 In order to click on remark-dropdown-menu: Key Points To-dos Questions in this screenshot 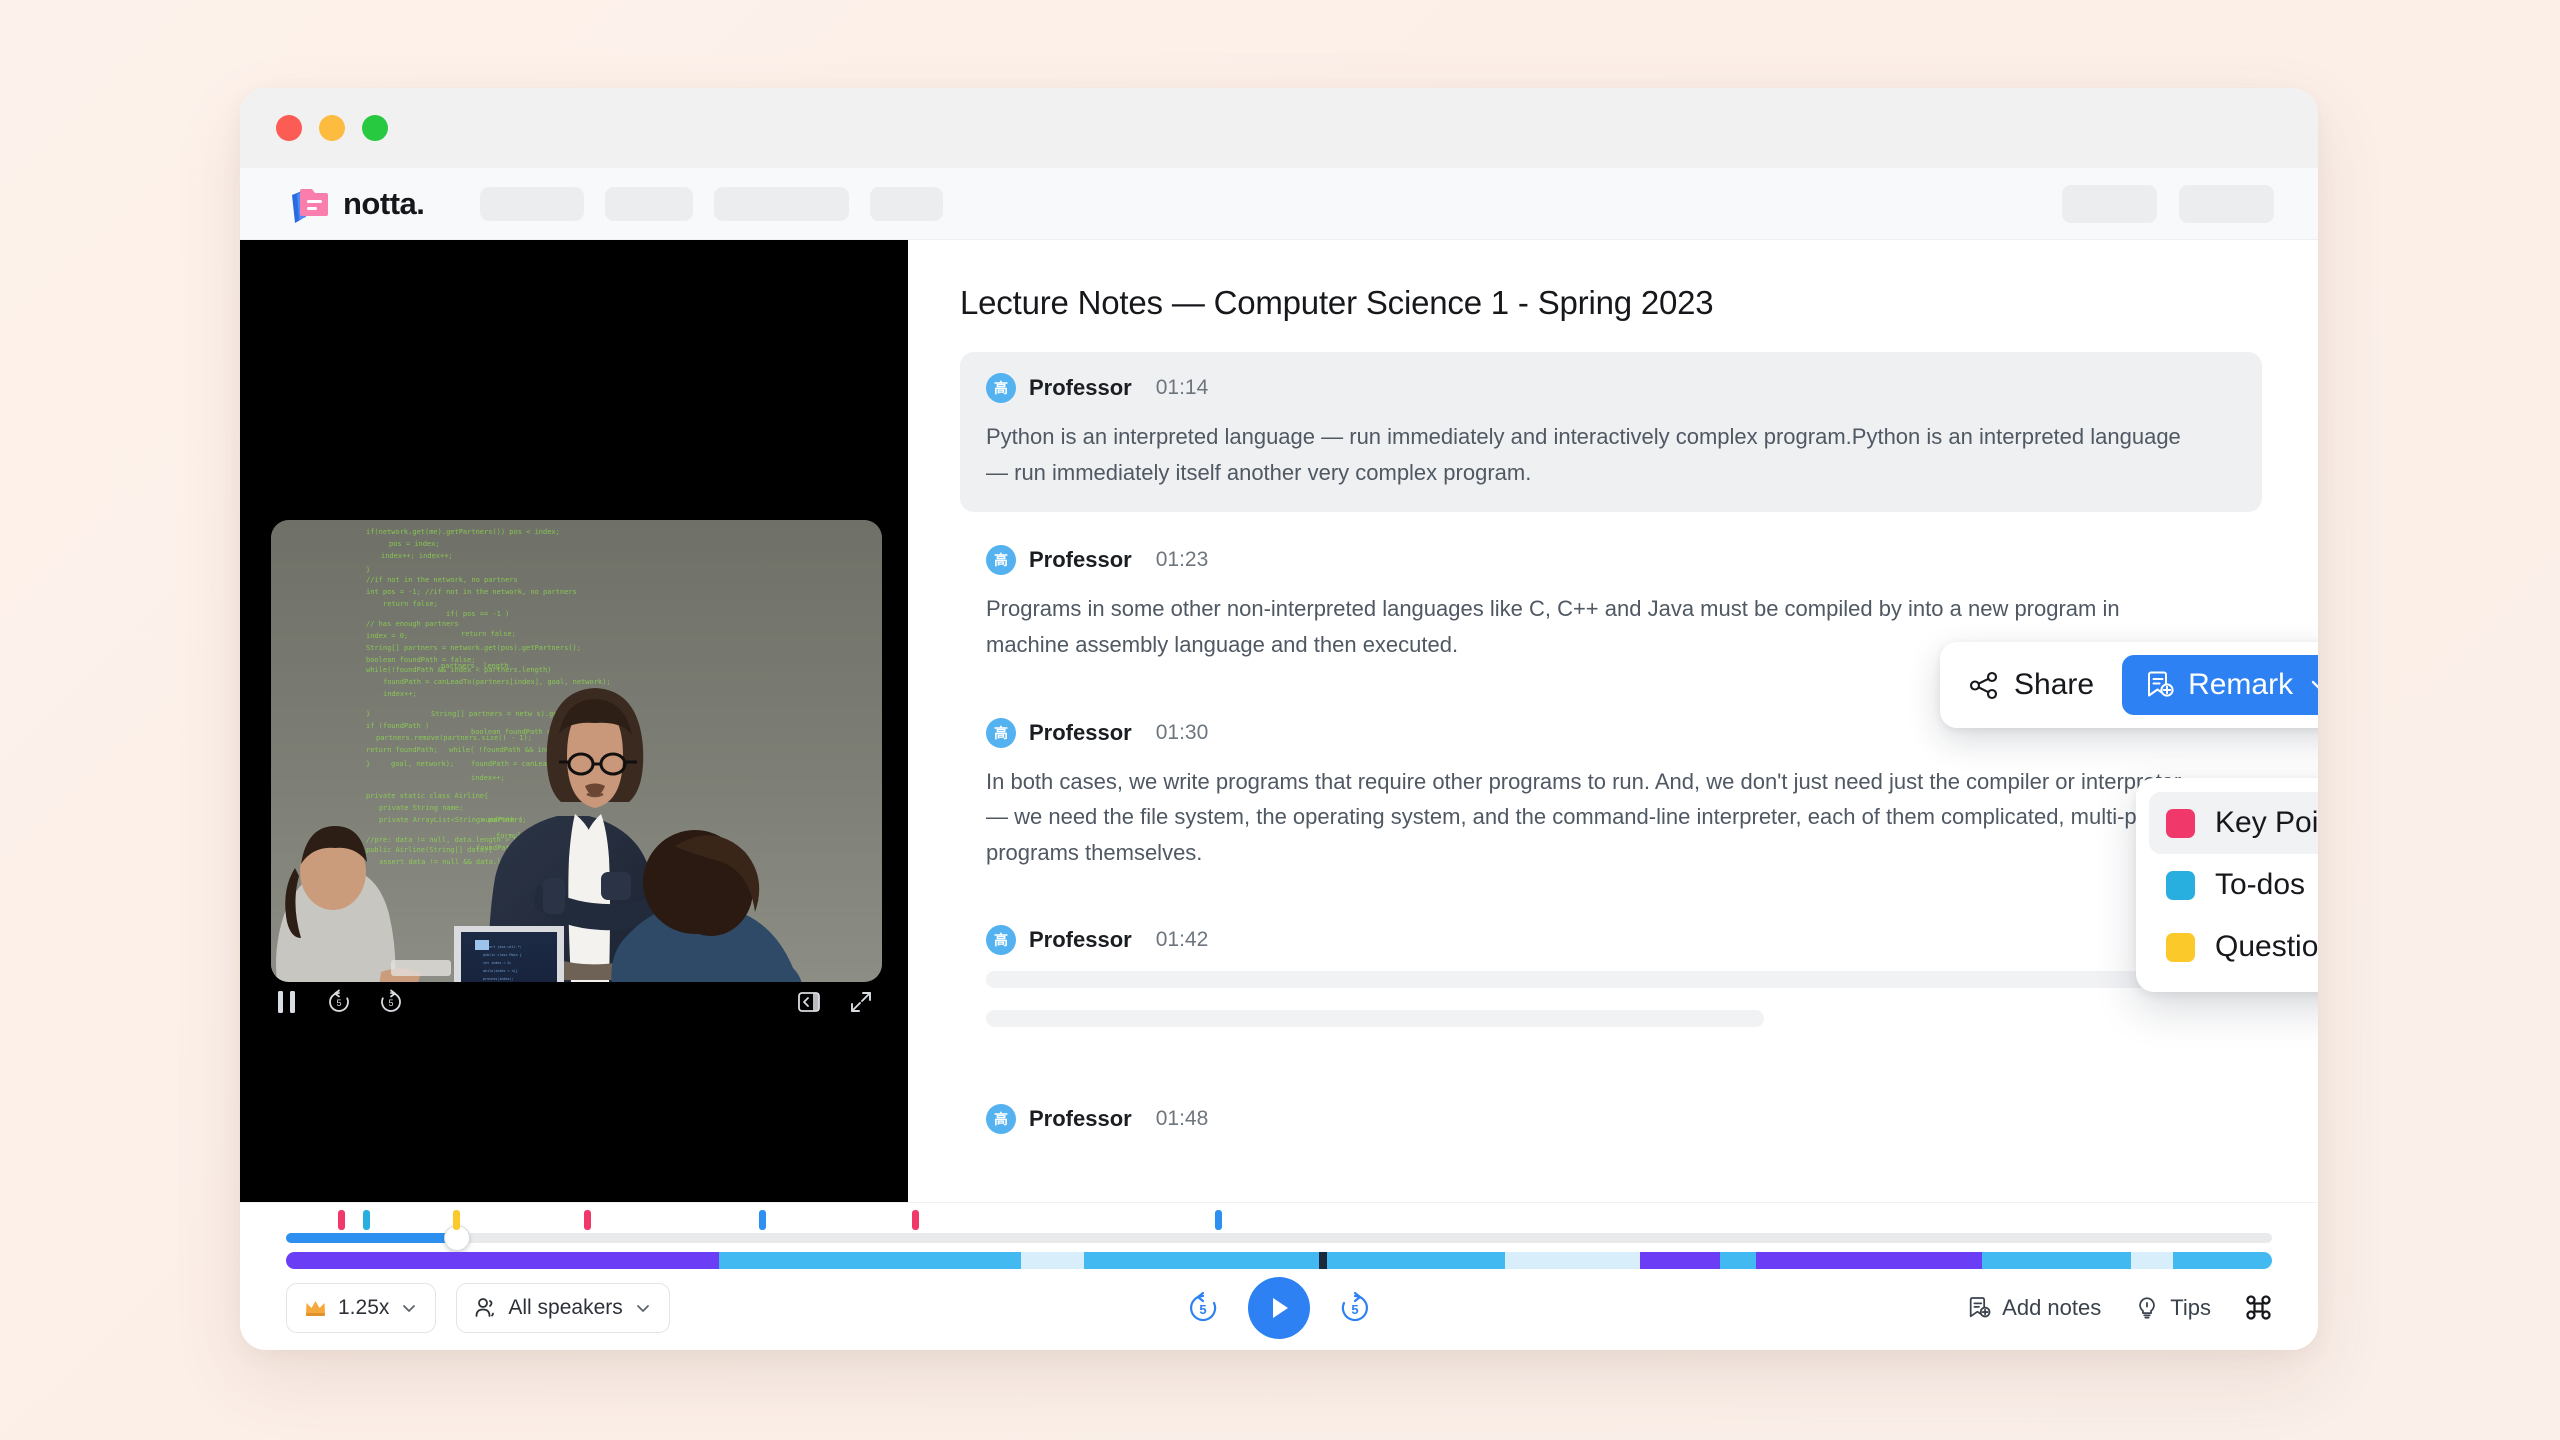, I will do `click(2227, 885)`.